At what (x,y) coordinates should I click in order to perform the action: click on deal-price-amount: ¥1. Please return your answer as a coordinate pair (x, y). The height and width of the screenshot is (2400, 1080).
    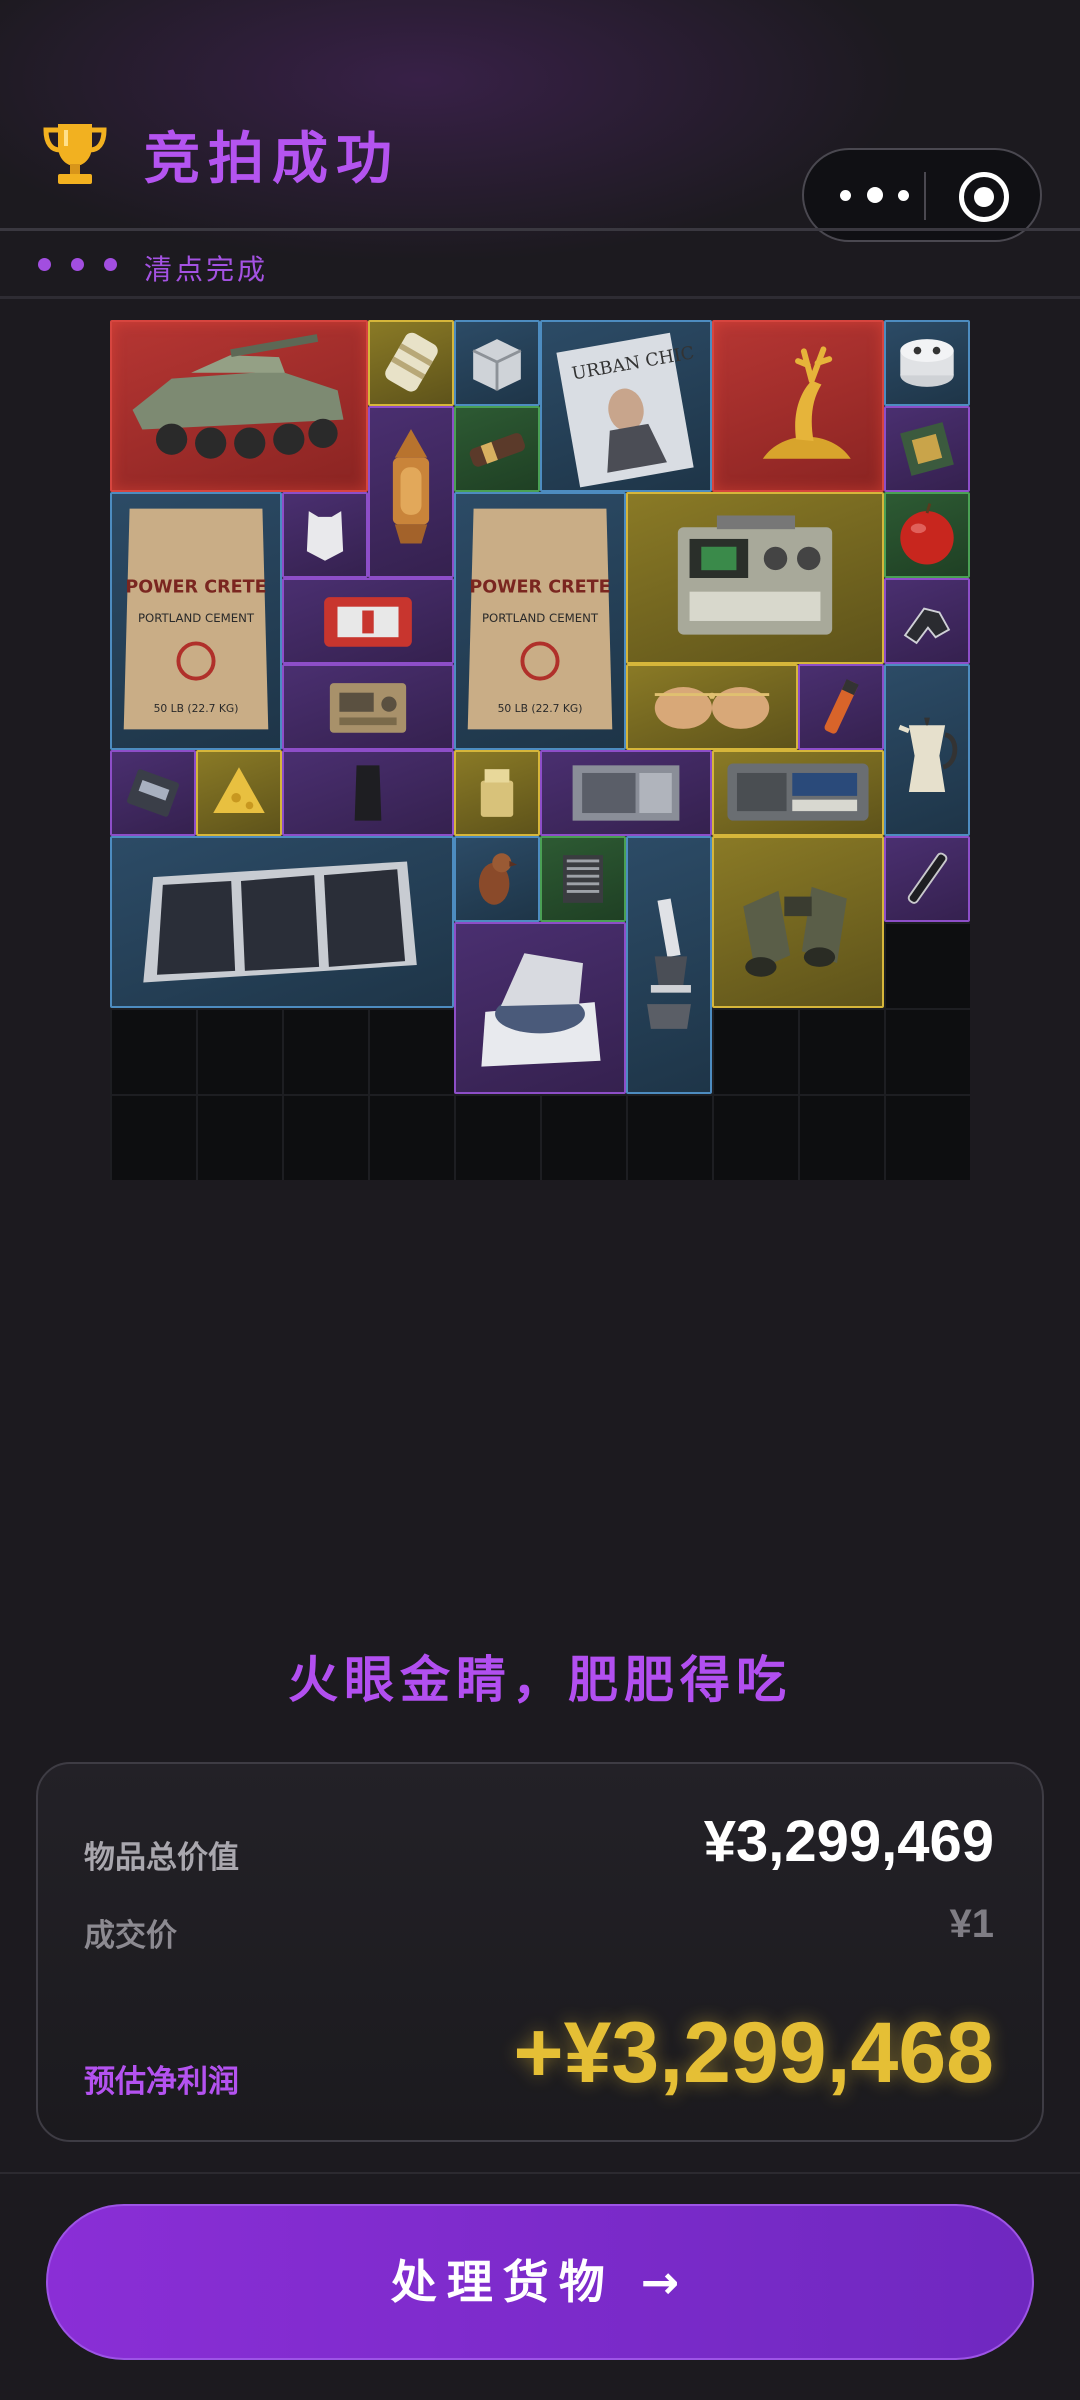
    Looking at the image, I should click on (972, 1924).